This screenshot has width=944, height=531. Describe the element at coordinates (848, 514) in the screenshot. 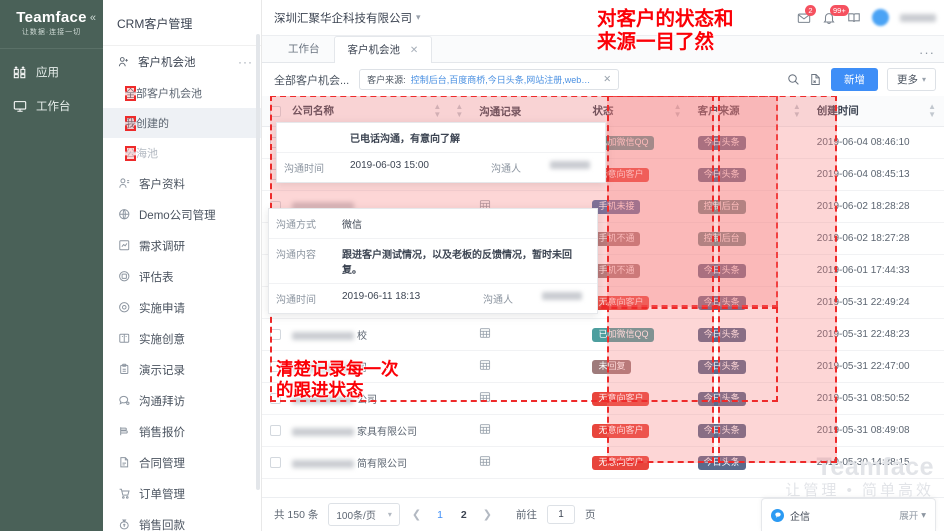

I see `chat-dock: 企信 展开 ▾` at that location.